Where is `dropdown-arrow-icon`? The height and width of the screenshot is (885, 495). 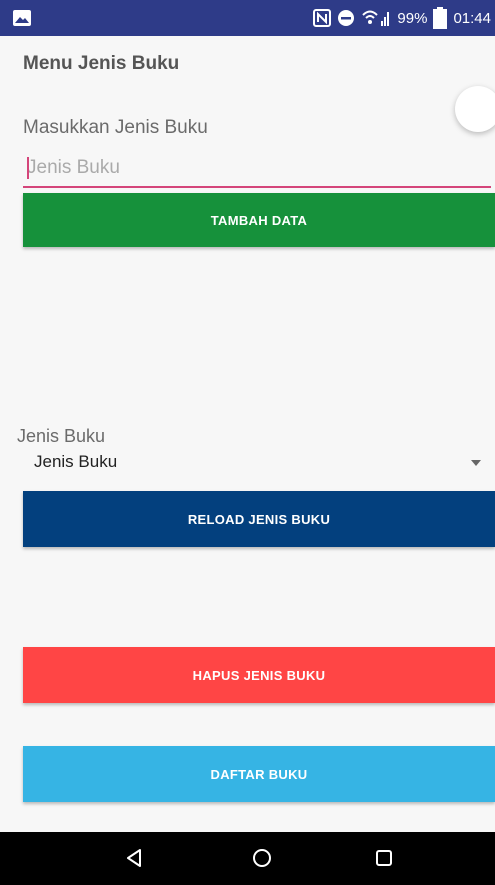
dropdown-arrow-icon is located at coordinates (476, 463).